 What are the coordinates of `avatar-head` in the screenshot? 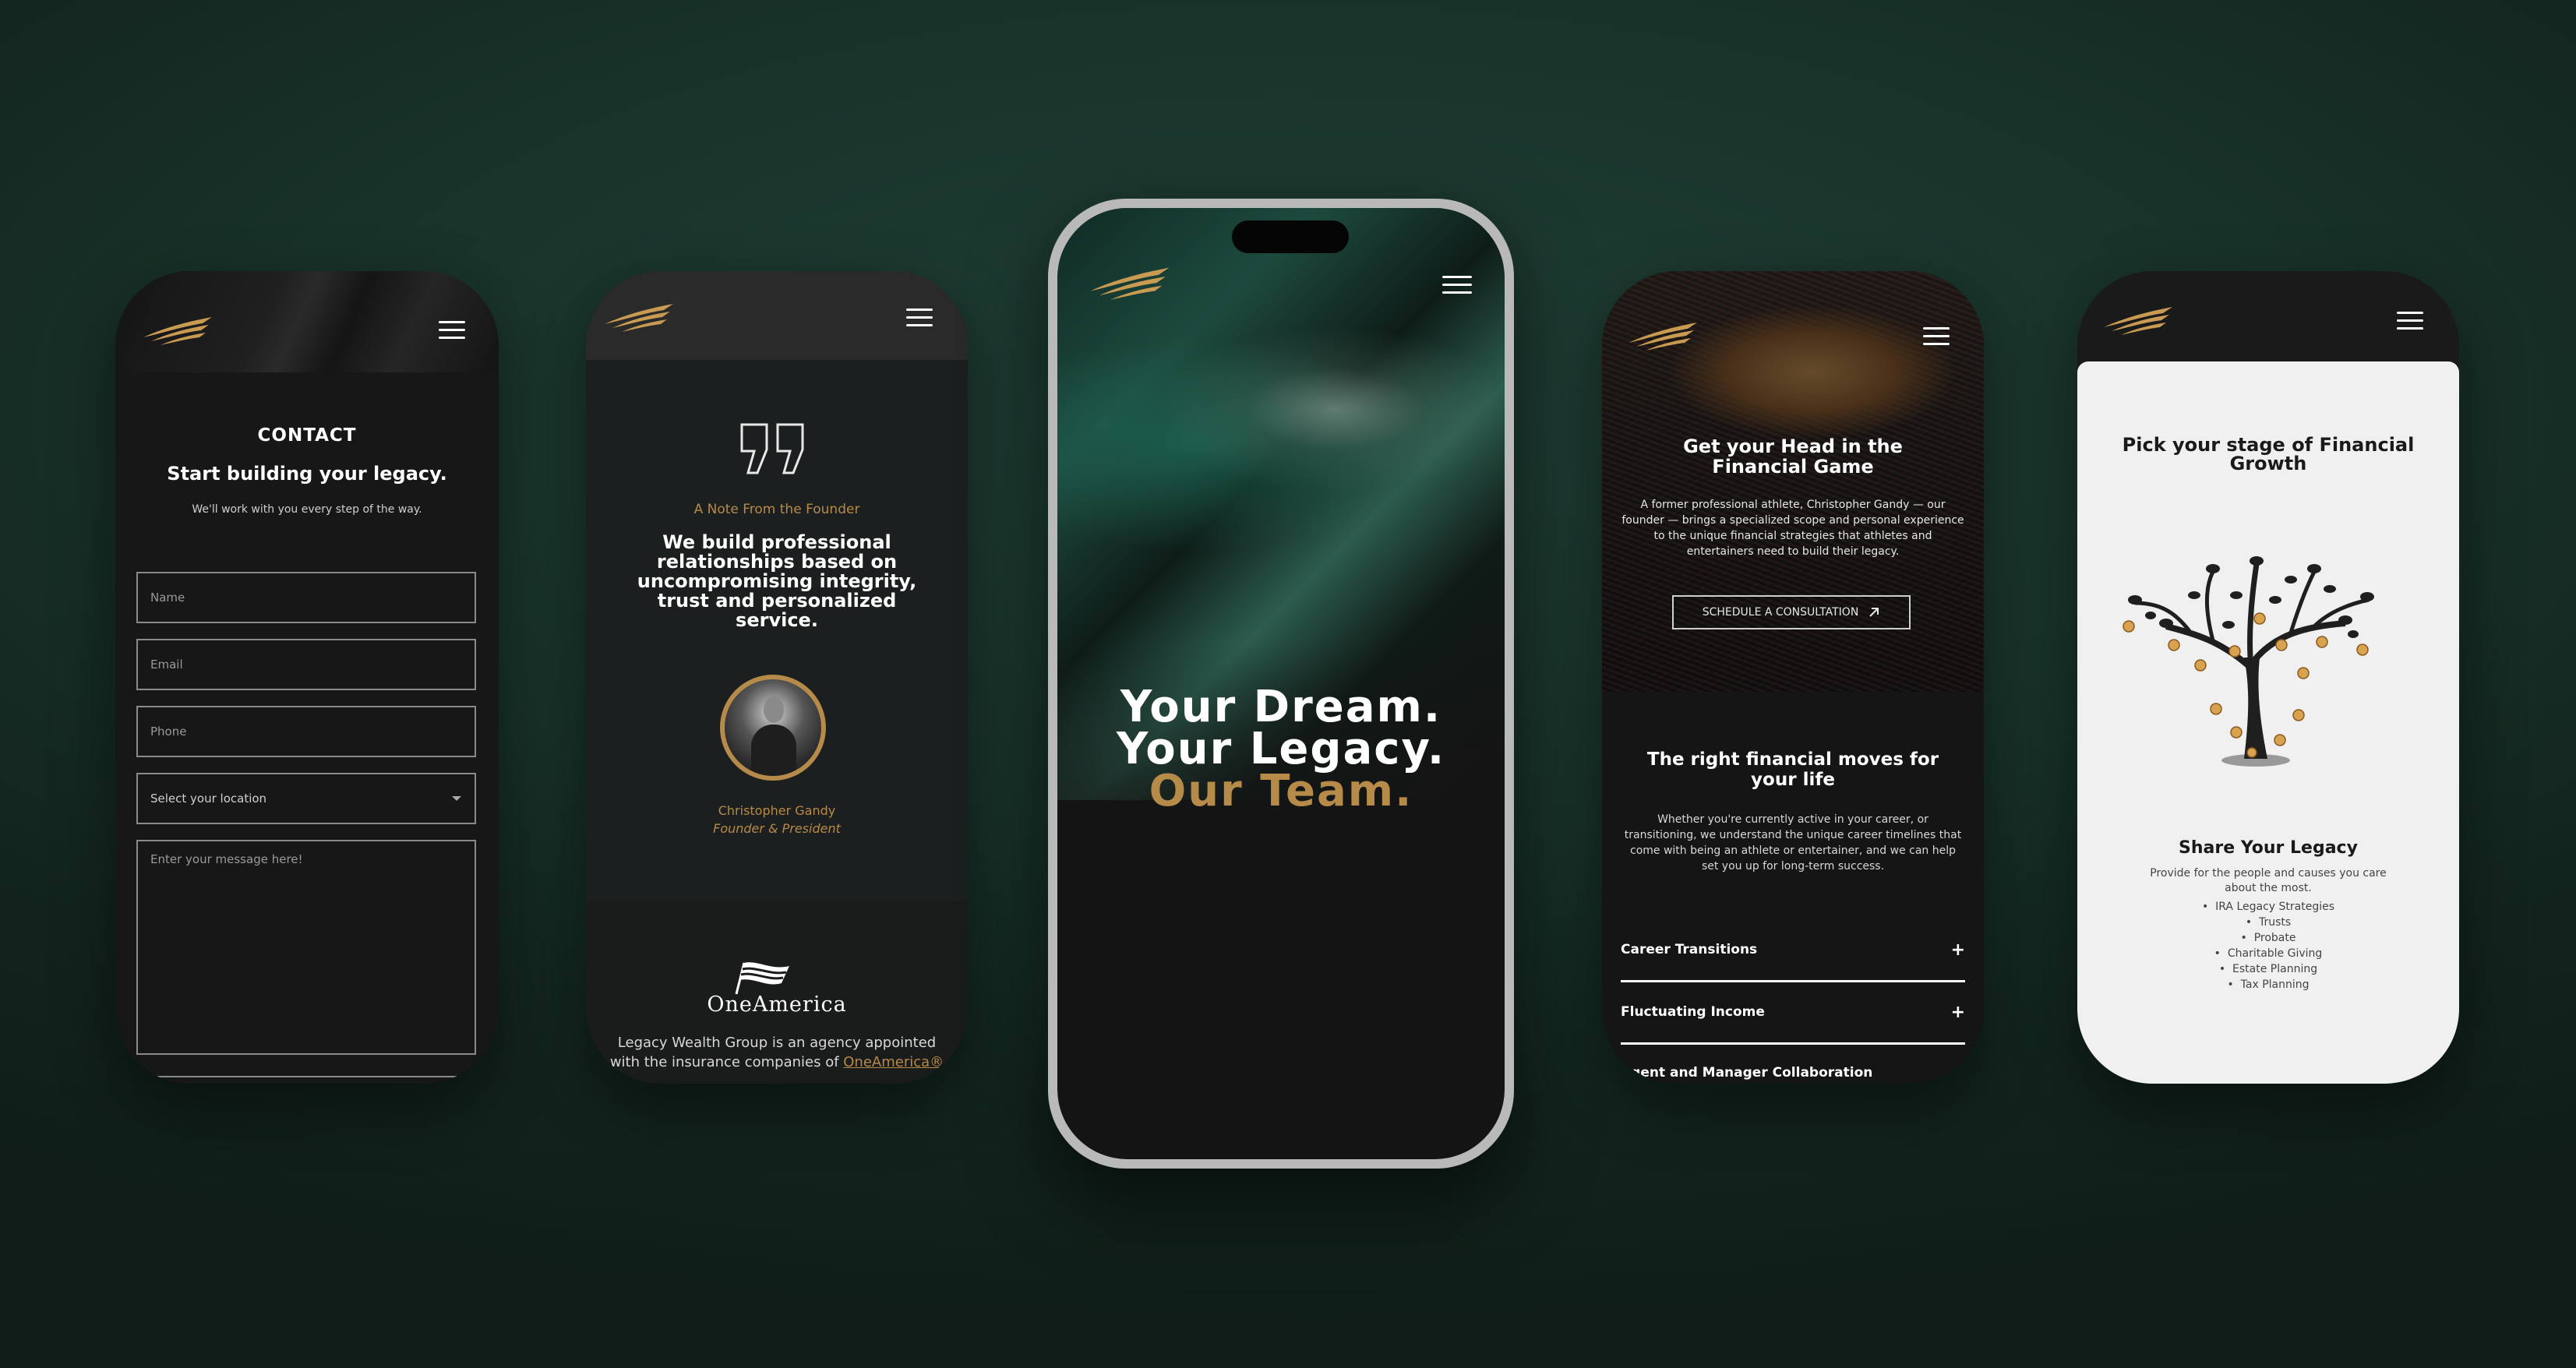 It's located at (774, 709).